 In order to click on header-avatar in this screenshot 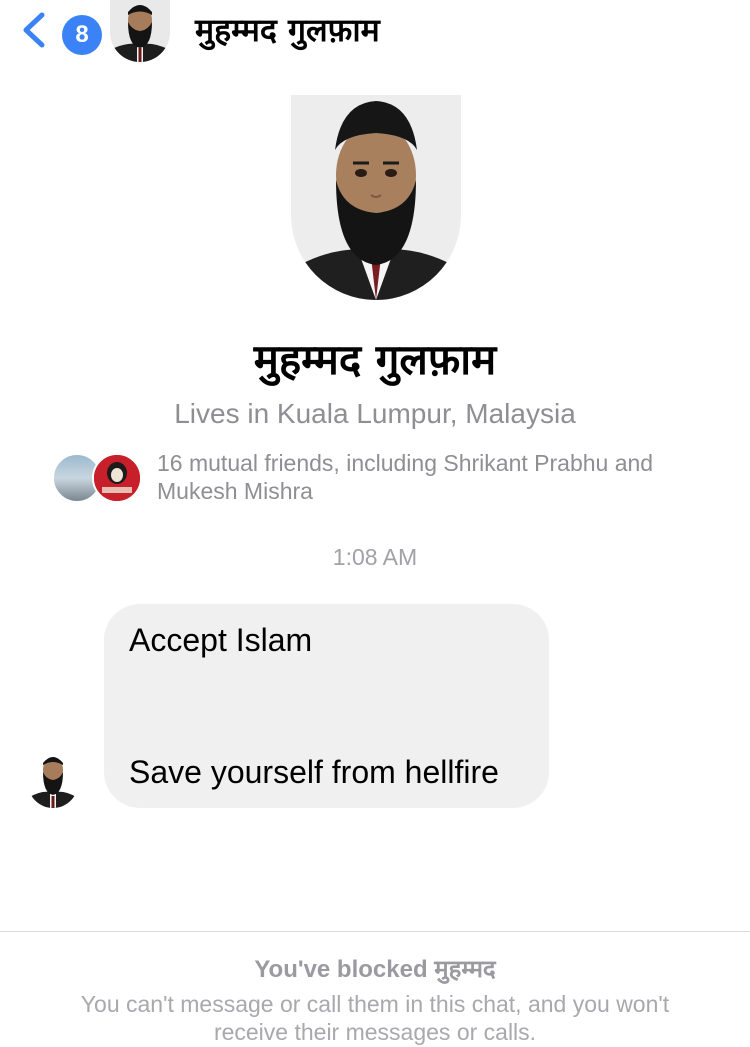, I will do `click(140, 31)`.